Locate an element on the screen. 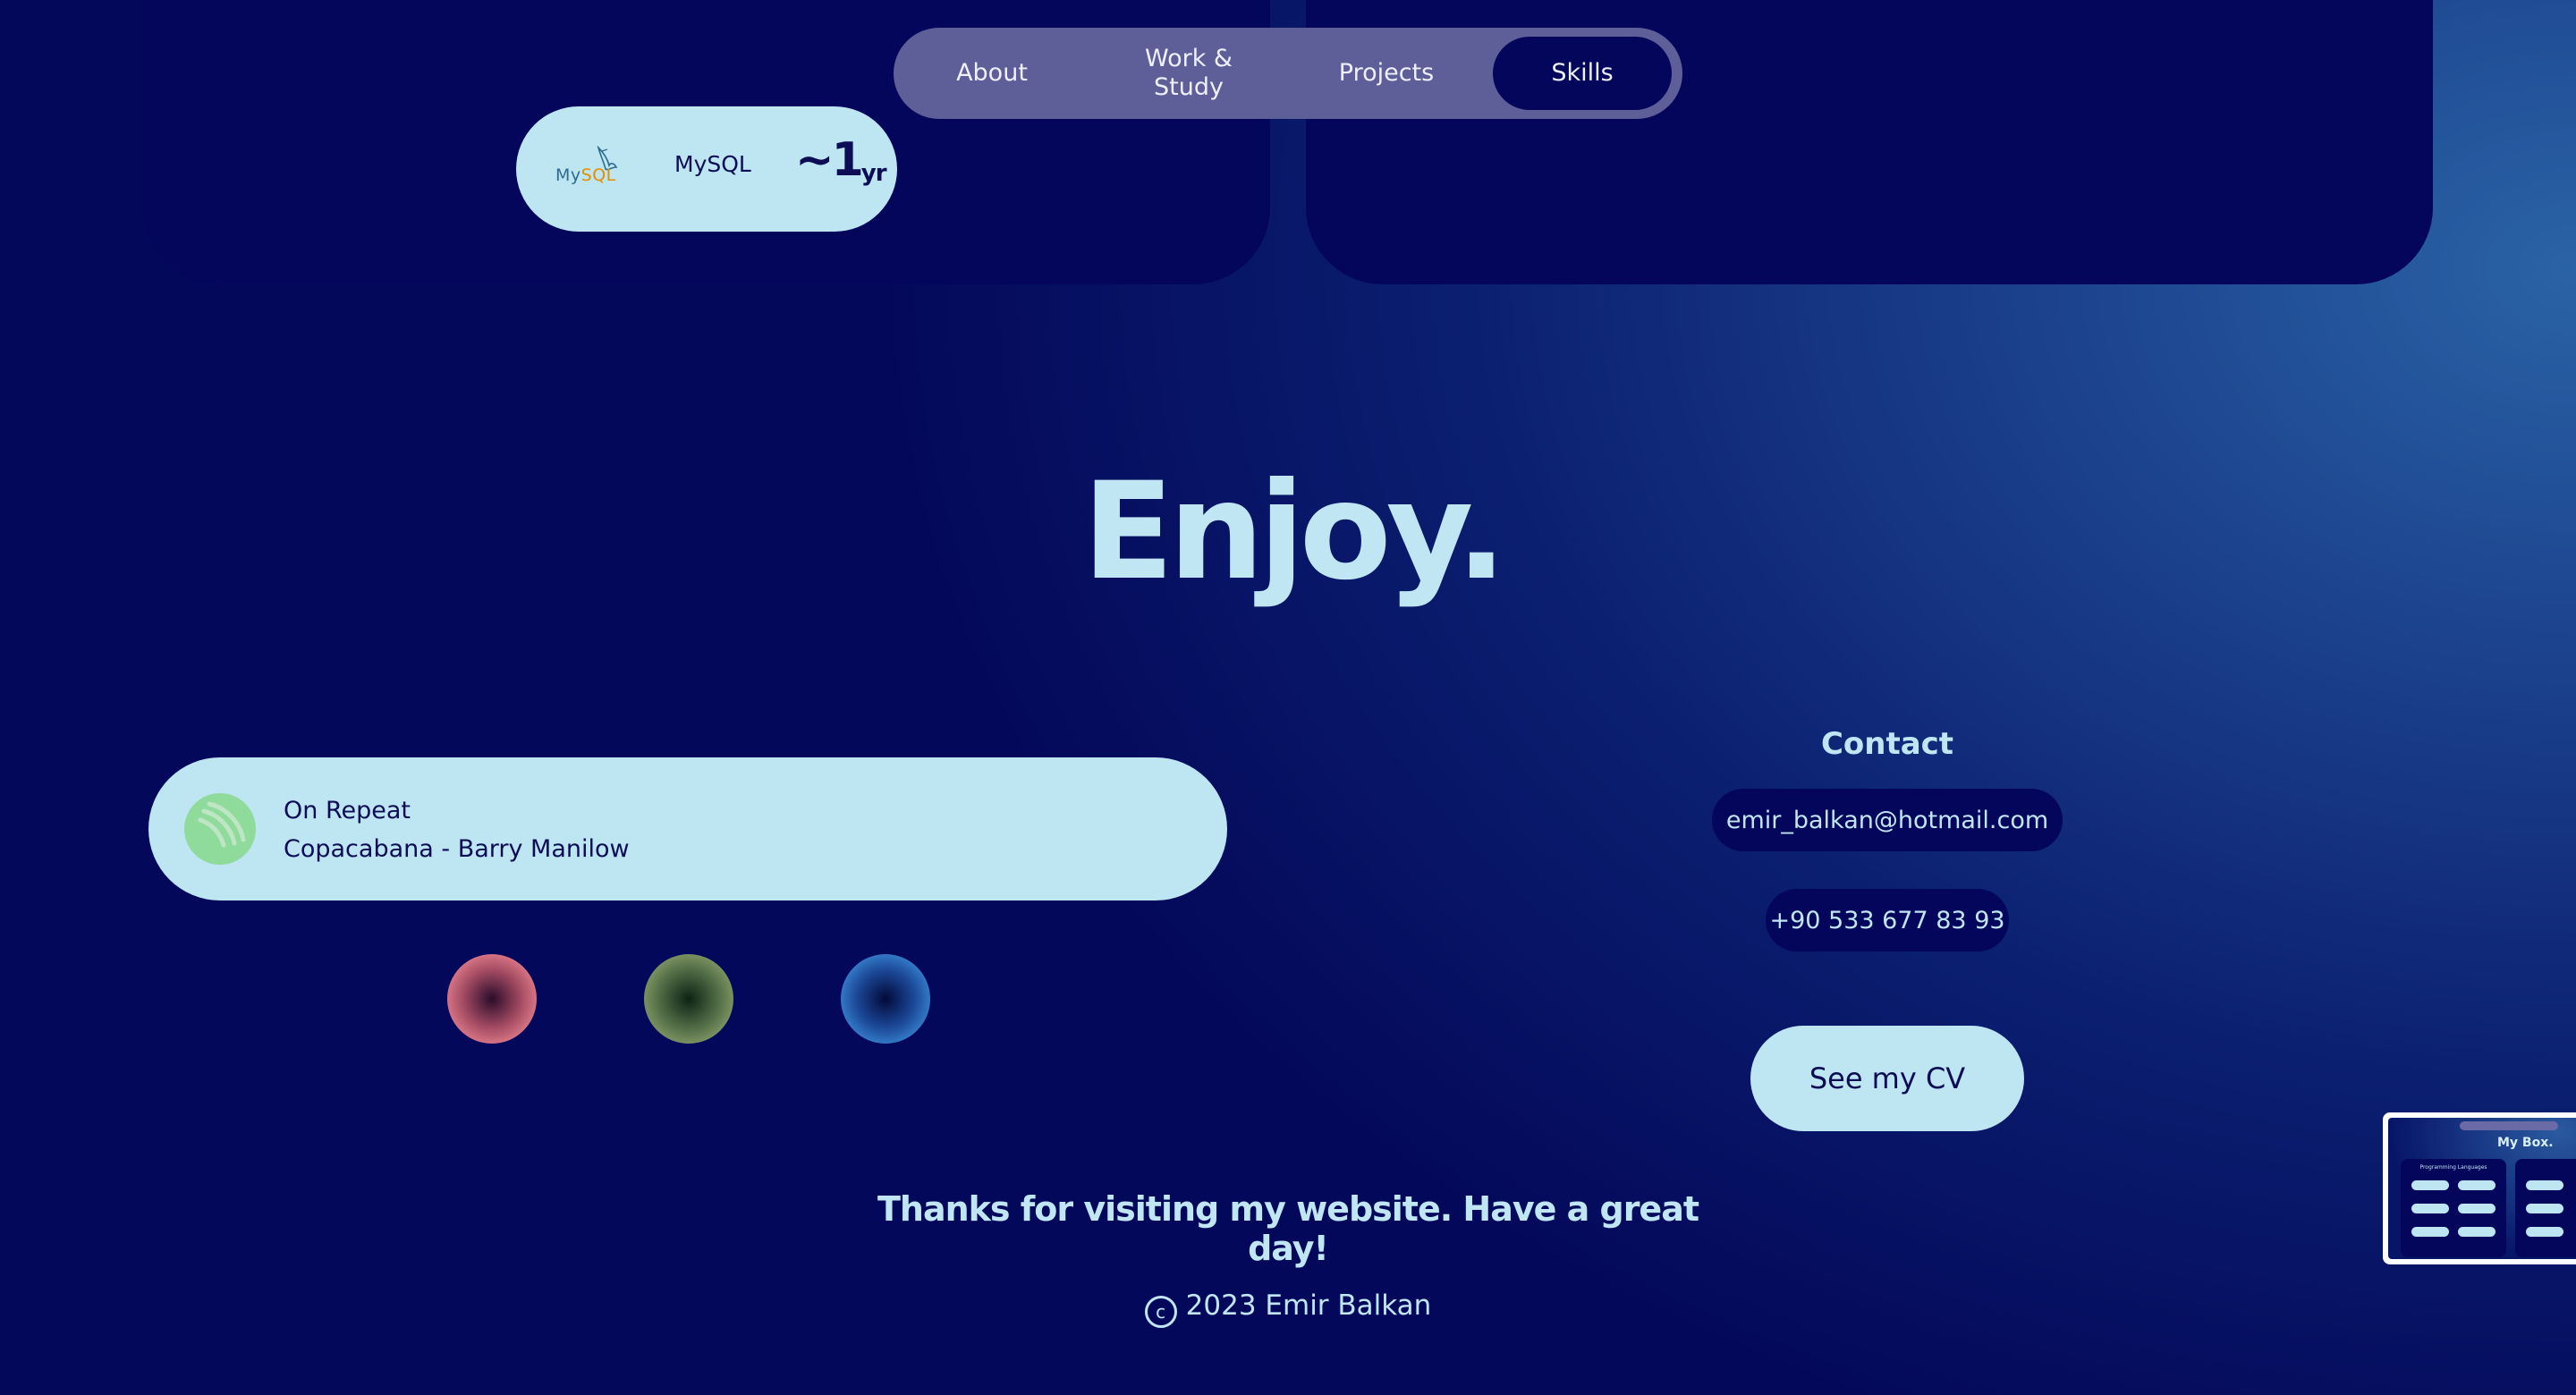 The image size is (2576, 1395). theme-orb-pink is located at coordinates (492, 999).